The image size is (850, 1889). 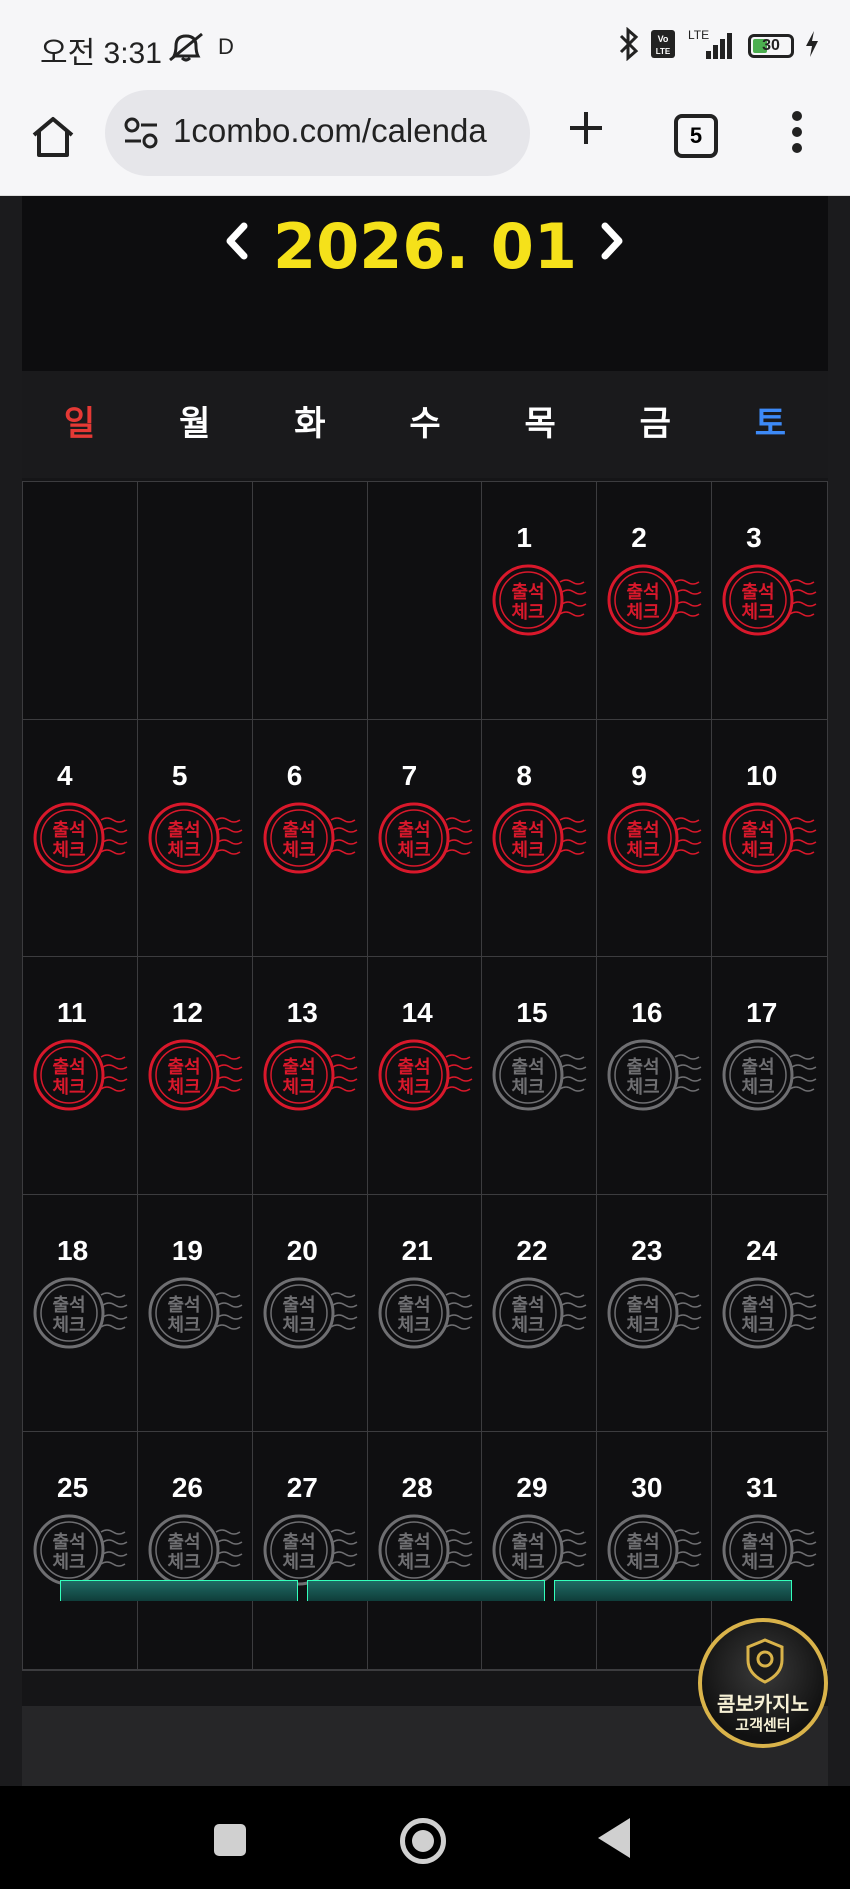 I want to click on new-tab-icon, so click(x=586, y=130).